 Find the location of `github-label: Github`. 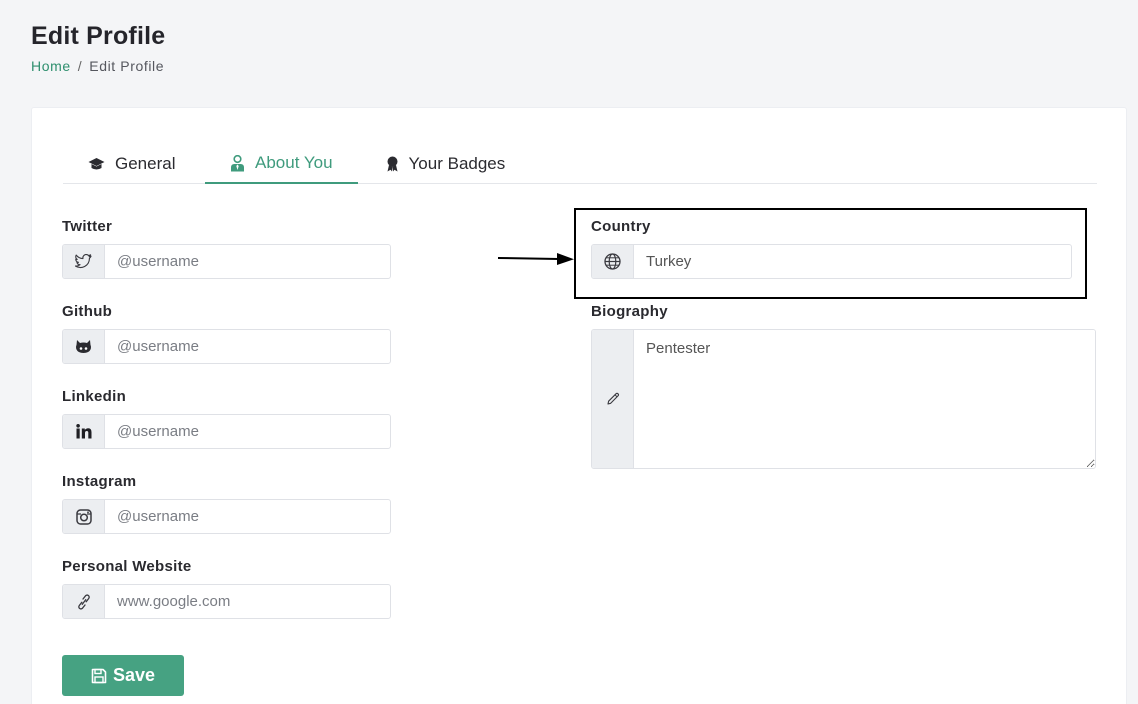

github-label: Github is located at coordinates (87, 311).